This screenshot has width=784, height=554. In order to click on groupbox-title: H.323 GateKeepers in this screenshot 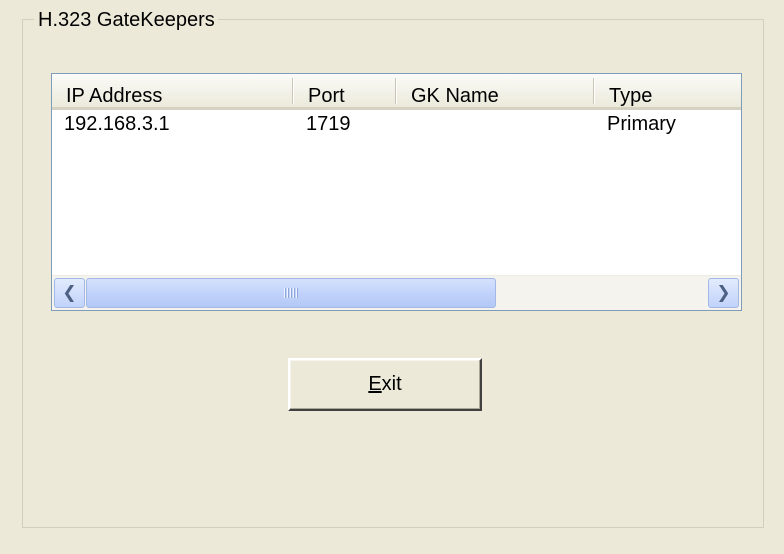, I will do `click(126, 20)`.